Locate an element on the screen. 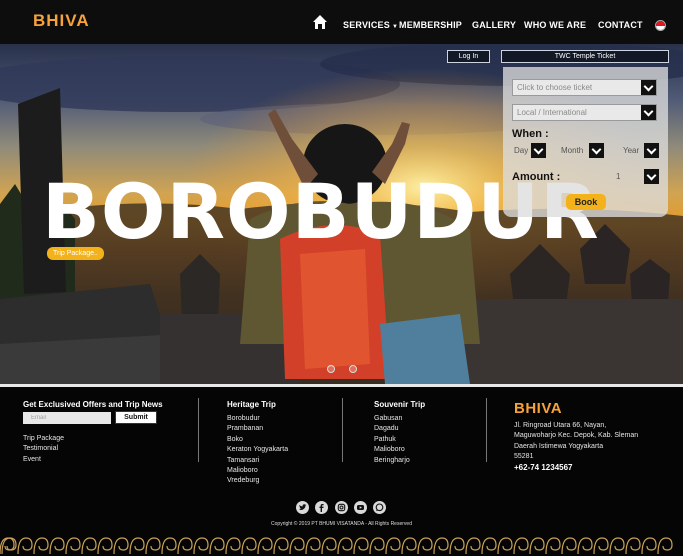  link-vredeburg: Vredeburg is located at coordinates (257, 481).